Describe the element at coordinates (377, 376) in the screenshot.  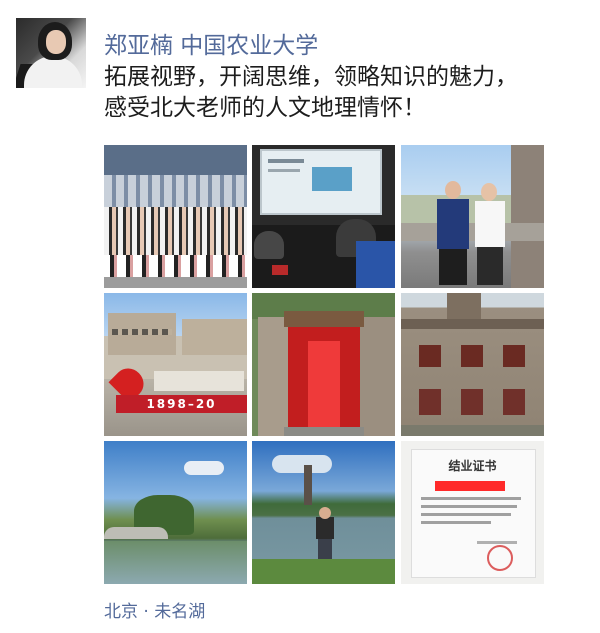
I see `wall-right` at that location.